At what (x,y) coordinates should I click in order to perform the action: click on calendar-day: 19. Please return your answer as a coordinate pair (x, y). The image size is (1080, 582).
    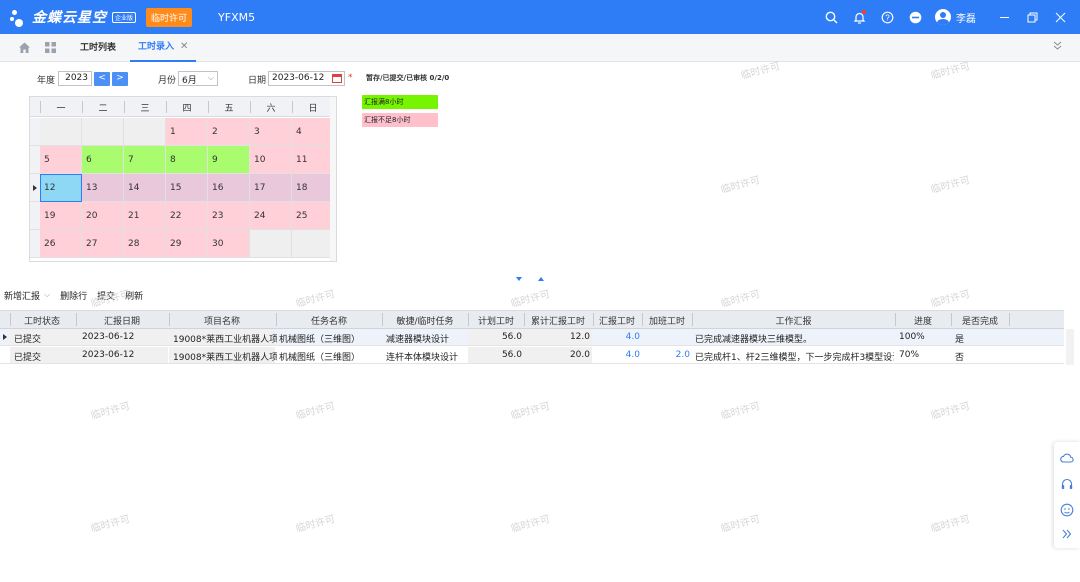
    Looking at the image, I should click on (61, 216).